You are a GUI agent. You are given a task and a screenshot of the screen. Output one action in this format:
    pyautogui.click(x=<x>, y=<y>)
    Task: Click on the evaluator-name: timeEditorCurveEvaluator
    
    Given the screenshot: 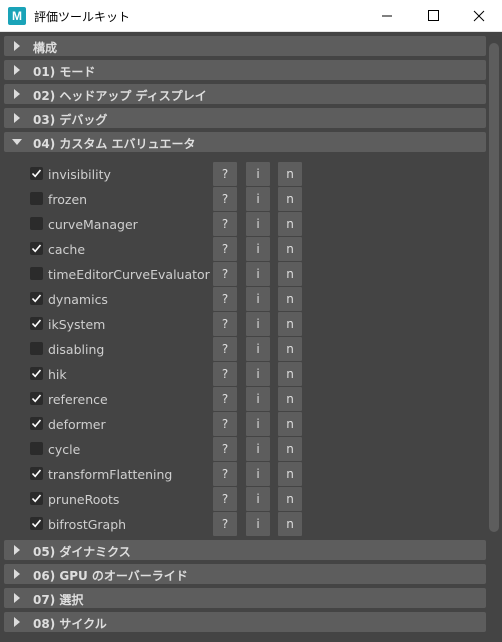 What is the action you would take?
    pyautogui.click(x=129, y=274)
    